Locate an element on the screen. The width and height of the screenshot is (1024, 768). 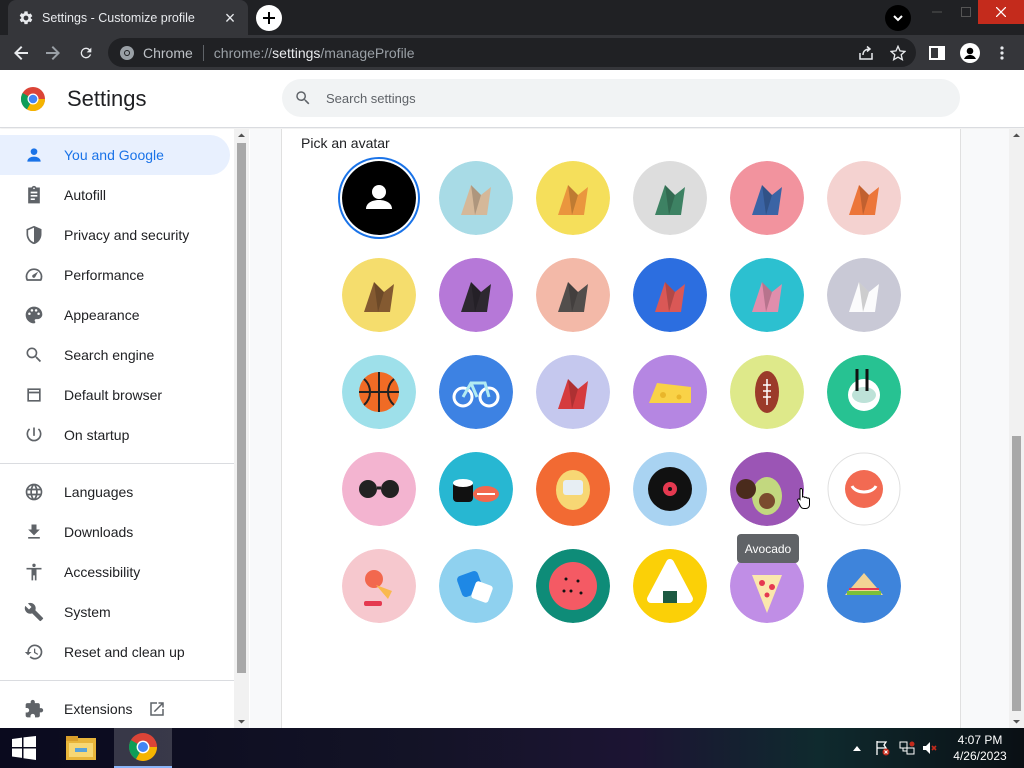
avatar-option-avocado is located at coordinates (767, 489).